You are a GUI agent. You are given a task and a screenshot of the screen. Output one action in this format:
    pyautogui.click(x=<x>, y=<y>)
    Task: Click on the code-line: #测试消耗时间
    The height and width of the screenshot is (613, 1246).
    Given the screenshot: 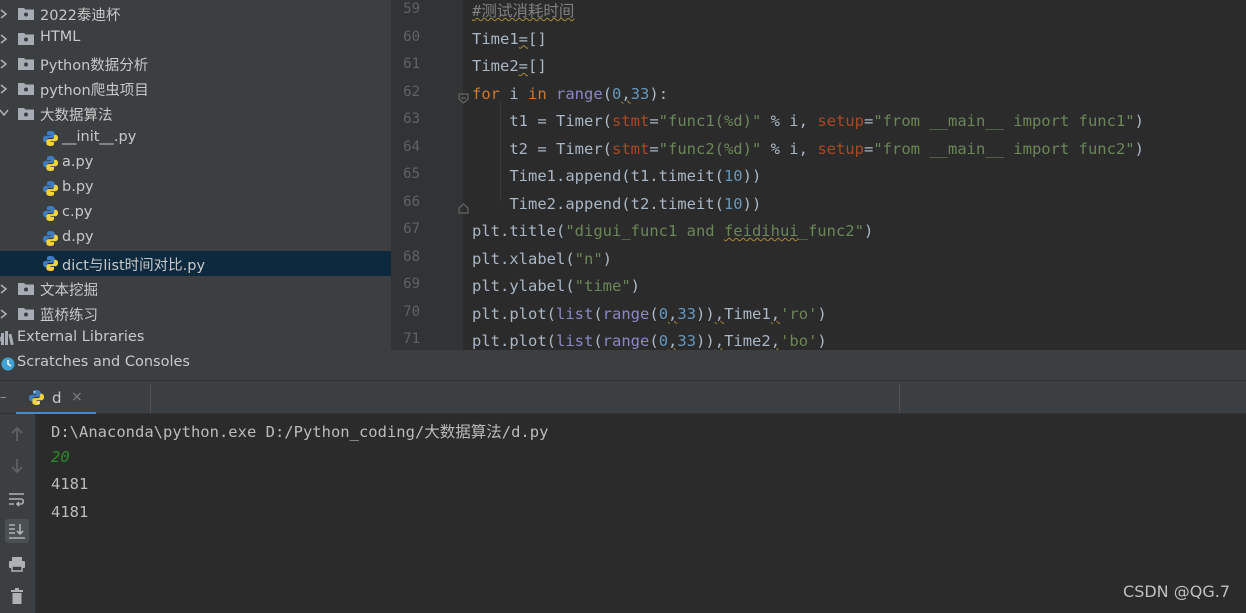 What is the action you would take?
    pyautogui.click(x=523, y=12)
    